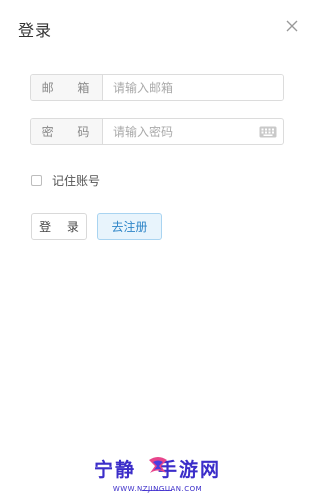 Image resolution: width=320 pixels, height=500 pixels. What do you see at coordinates (292, 26) in the screenshot?
I see `close-icon` at bounding box center [292, 26].